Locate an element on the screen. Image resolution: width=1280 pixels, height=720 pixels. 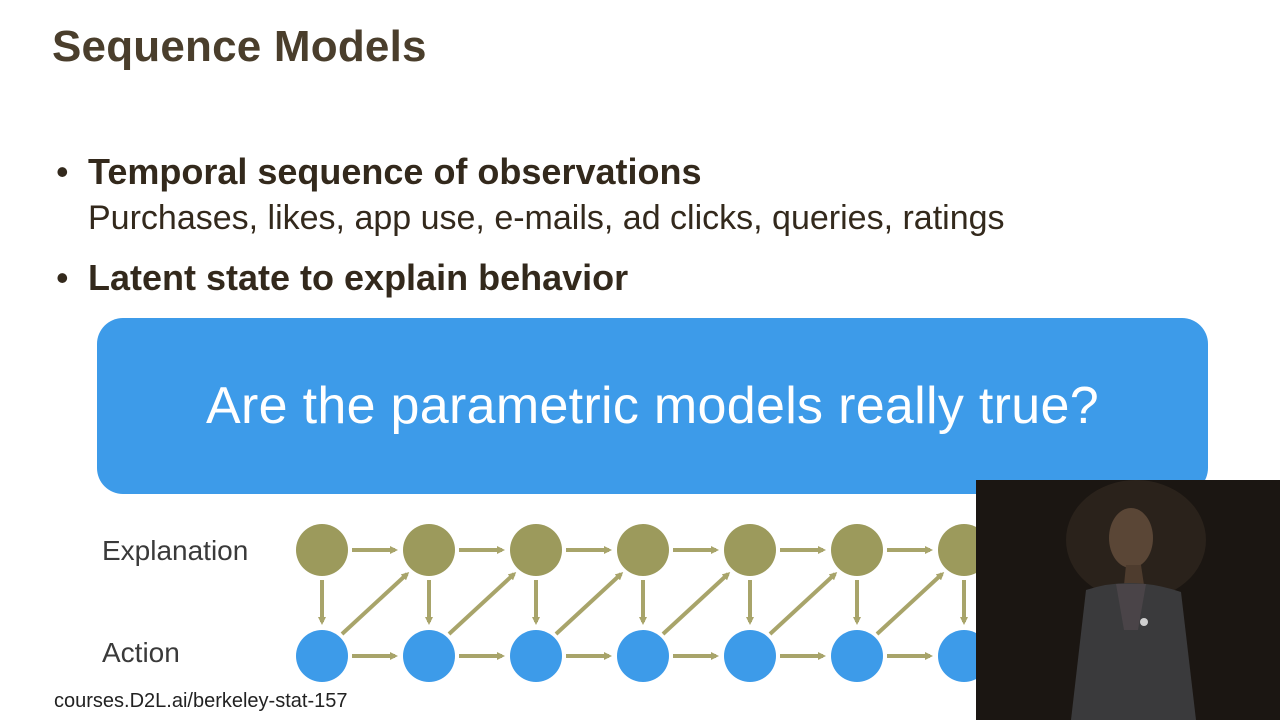
callout-text: Are the parametric models really true? is located at coordinates (652, 406).